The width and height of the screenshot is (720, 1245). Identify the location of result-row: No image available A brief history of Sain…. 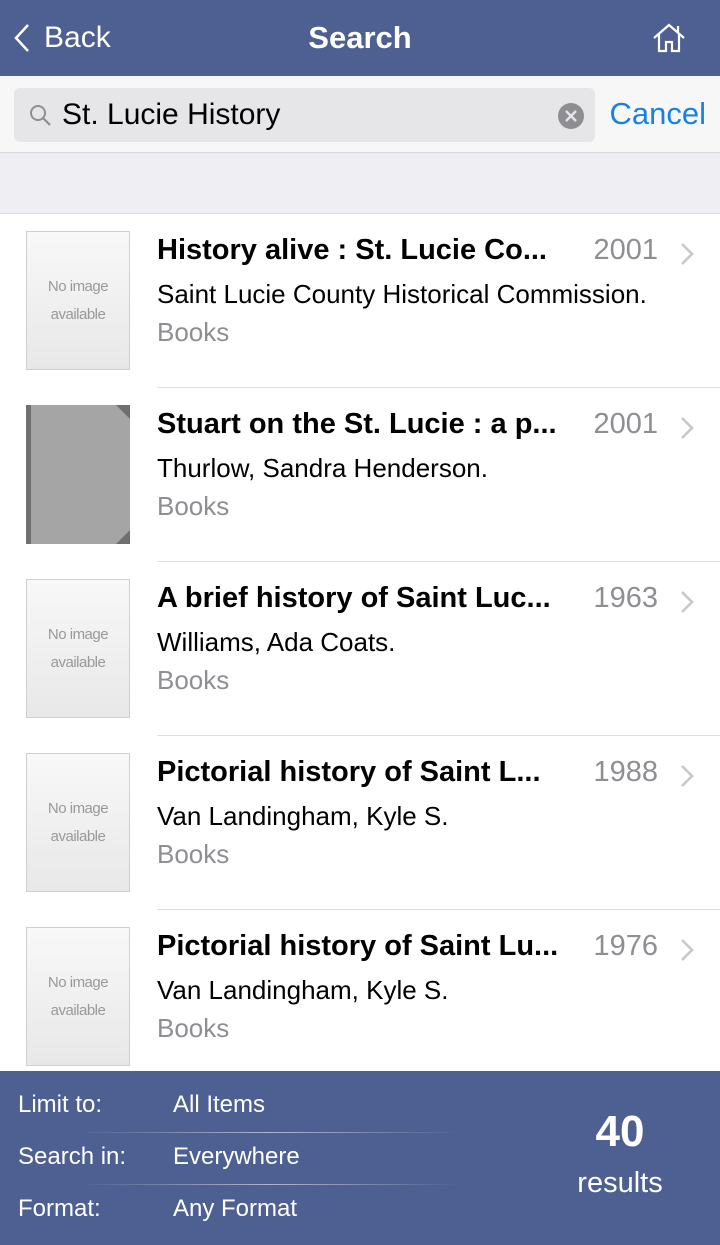
(360, 649).